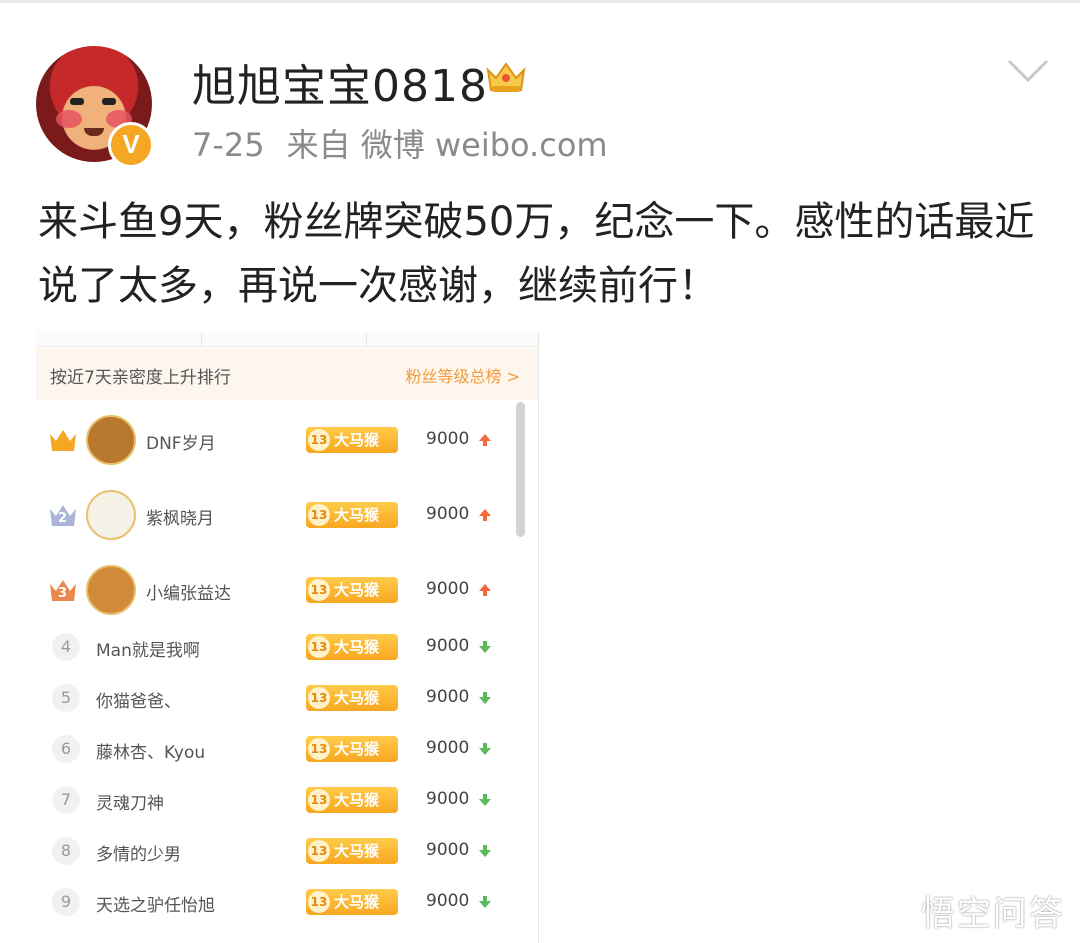  I want to click on rank-number: 9, so click(66, 902).